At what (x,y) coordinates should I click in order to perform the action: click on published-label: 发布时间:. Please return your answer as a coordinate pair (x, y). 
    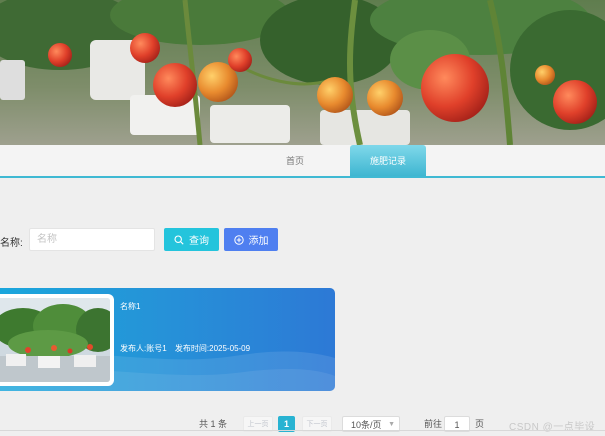
    Looking at the image, I should click on (192, 348).